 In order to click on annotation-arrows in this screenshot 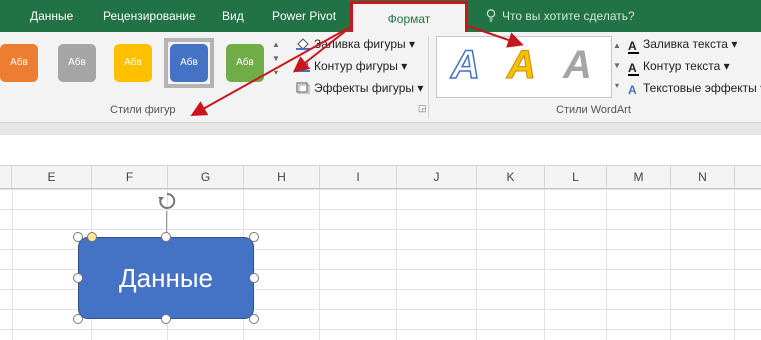, I will do `click(357, 70)`.